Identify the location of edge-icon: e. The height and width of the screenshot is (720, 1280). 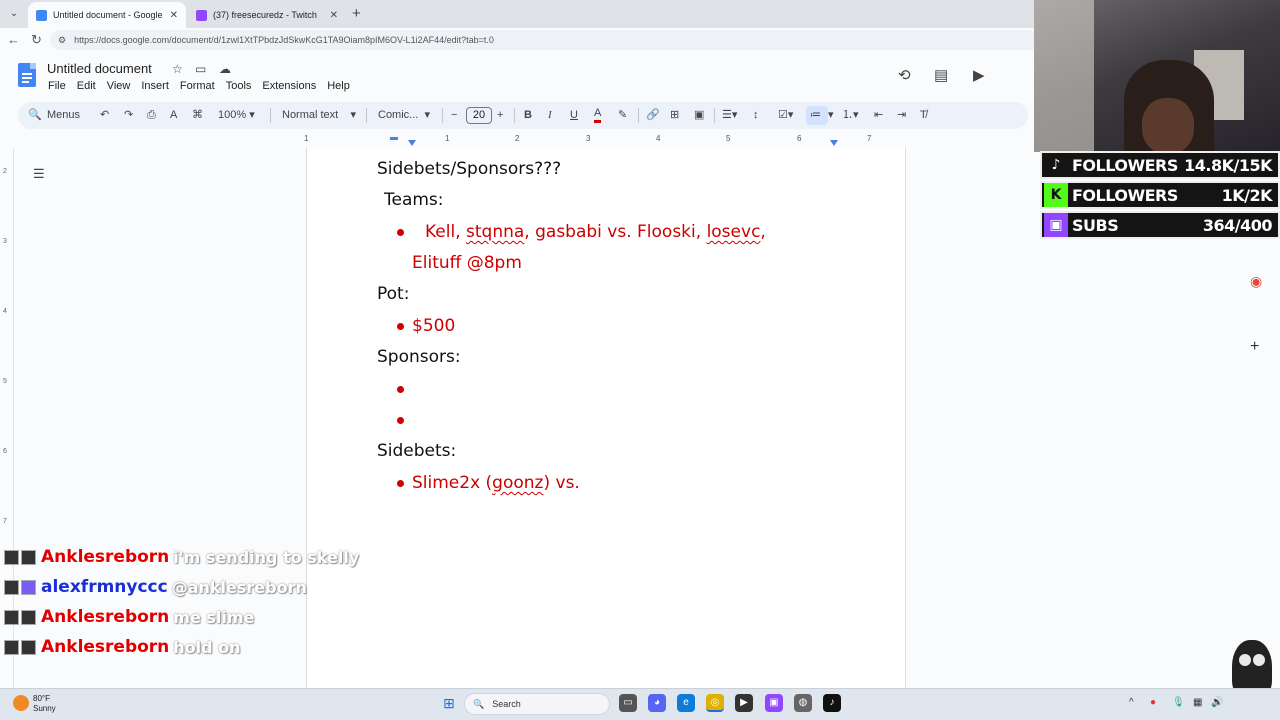
(686, 703).